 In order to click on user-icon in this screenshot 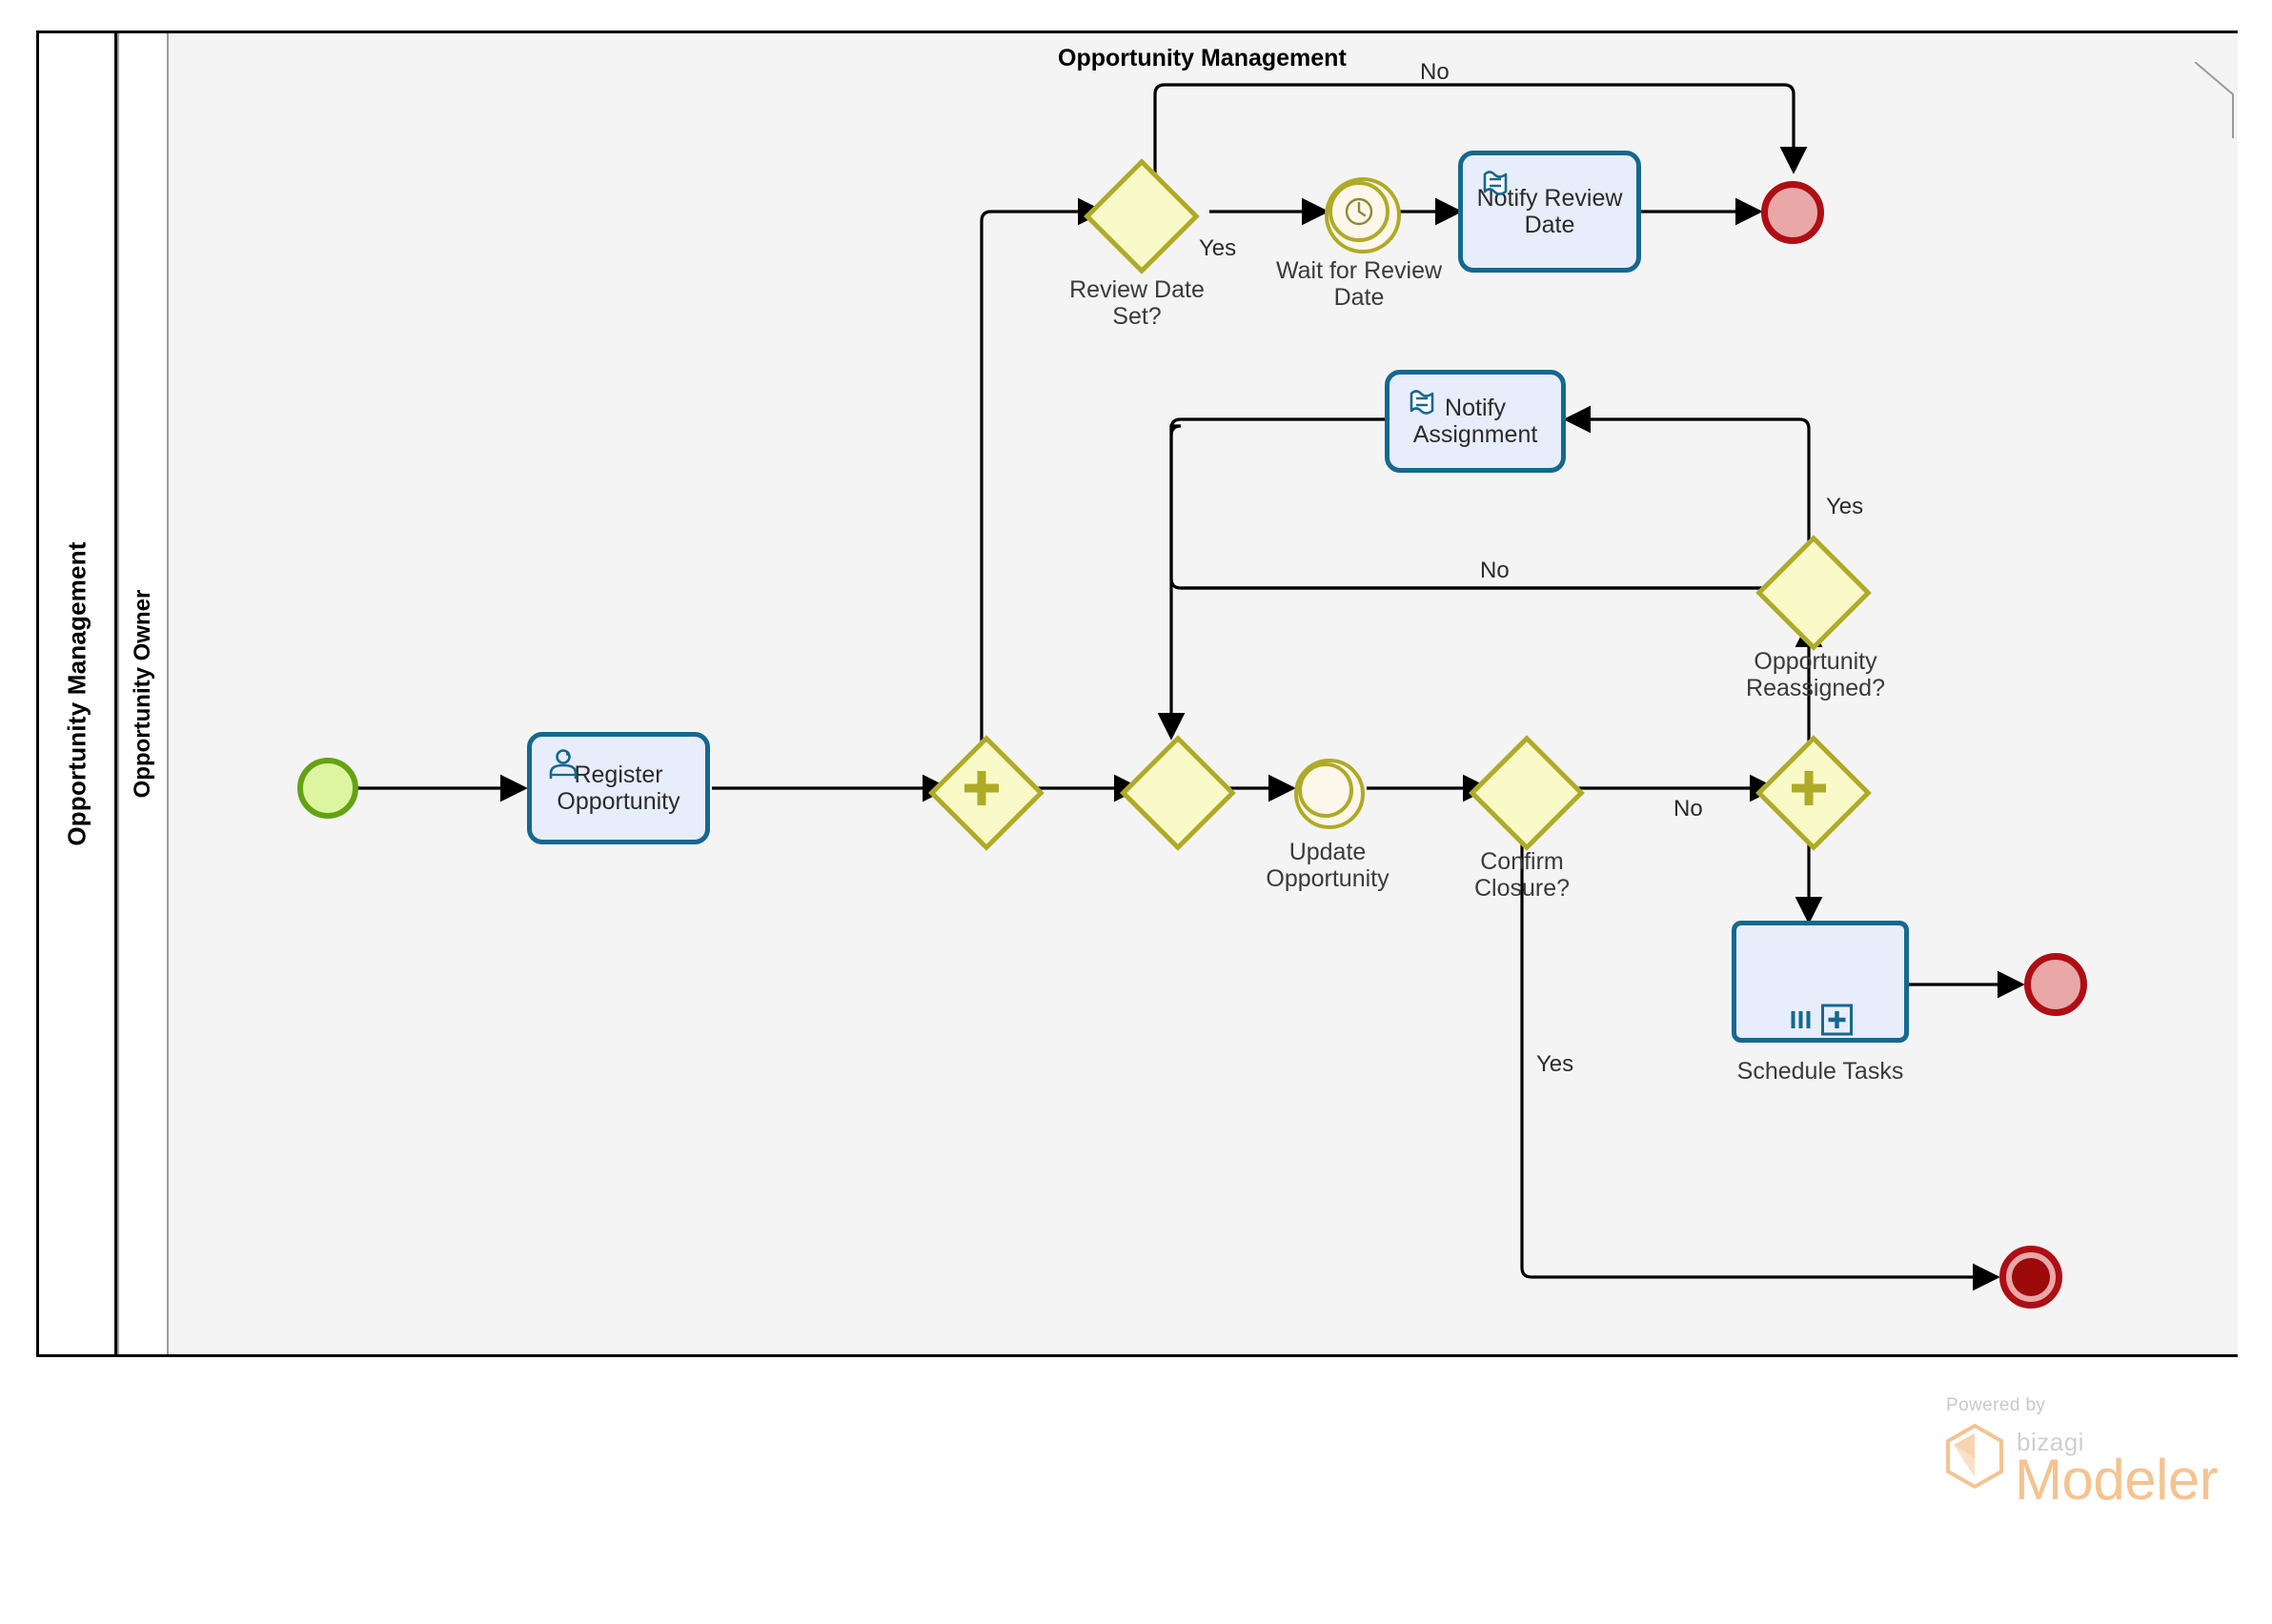, I will do `click(563, 764)`.